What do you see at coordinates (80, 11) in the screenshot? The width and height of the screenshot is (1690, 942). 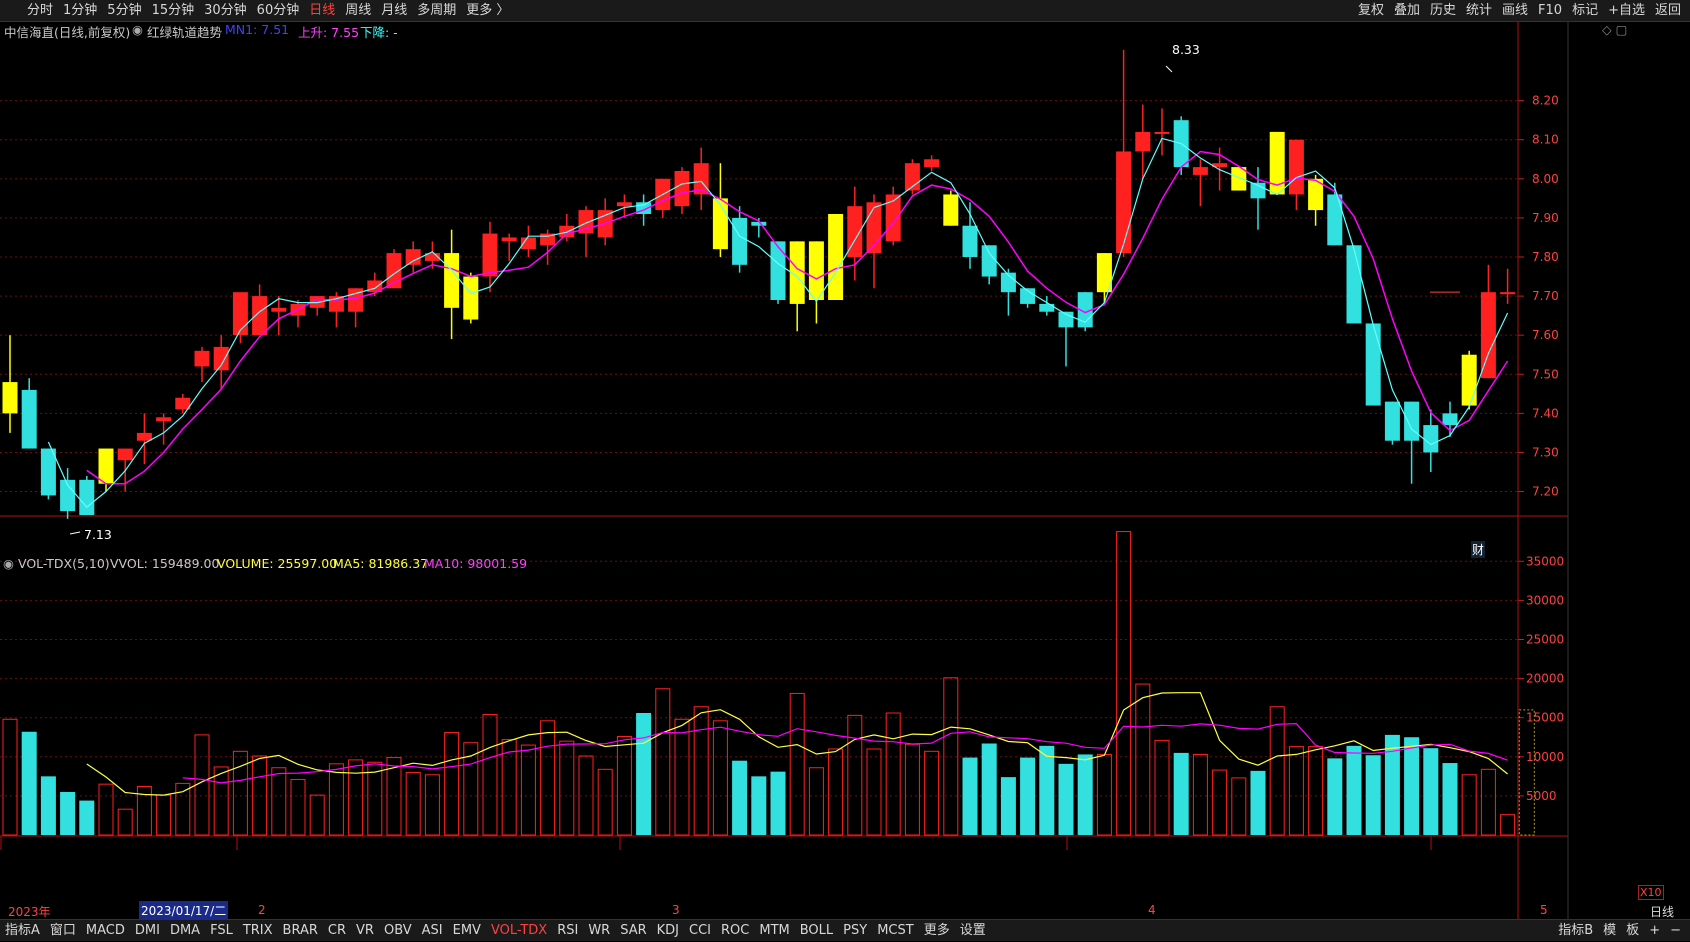 I see `period-tab-1: 1分钟` at bounding box center [80, 11].